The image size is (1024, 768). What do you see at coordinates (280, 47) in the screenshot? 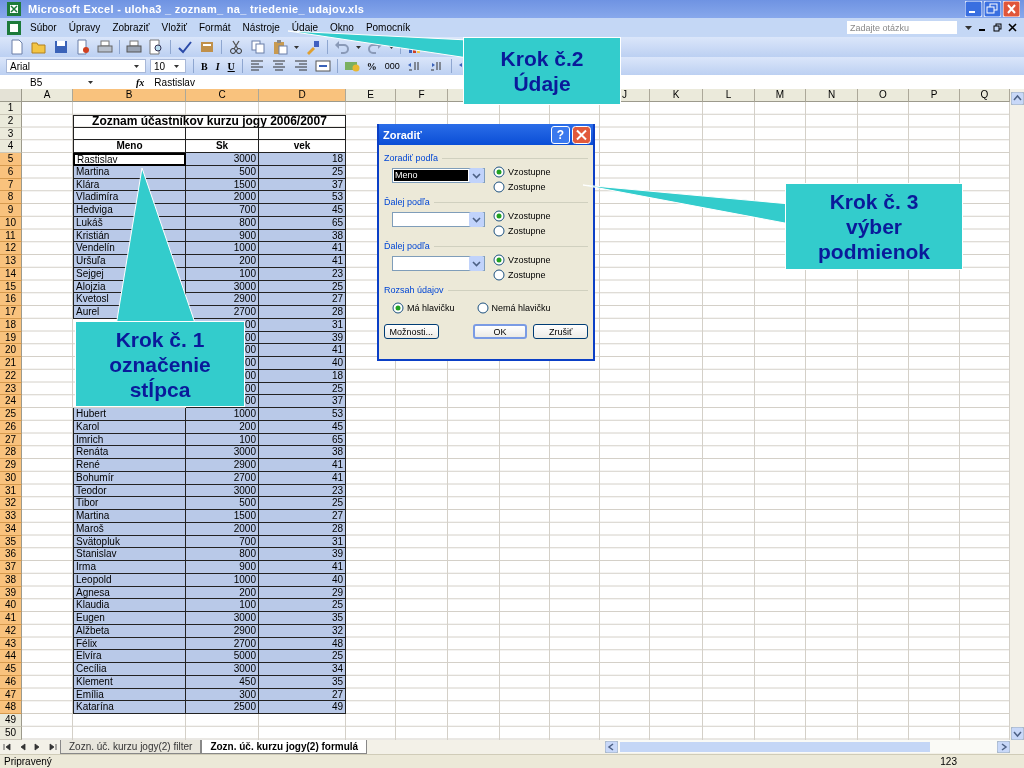
I see `paste-icon` at bounding box center [280, 47].